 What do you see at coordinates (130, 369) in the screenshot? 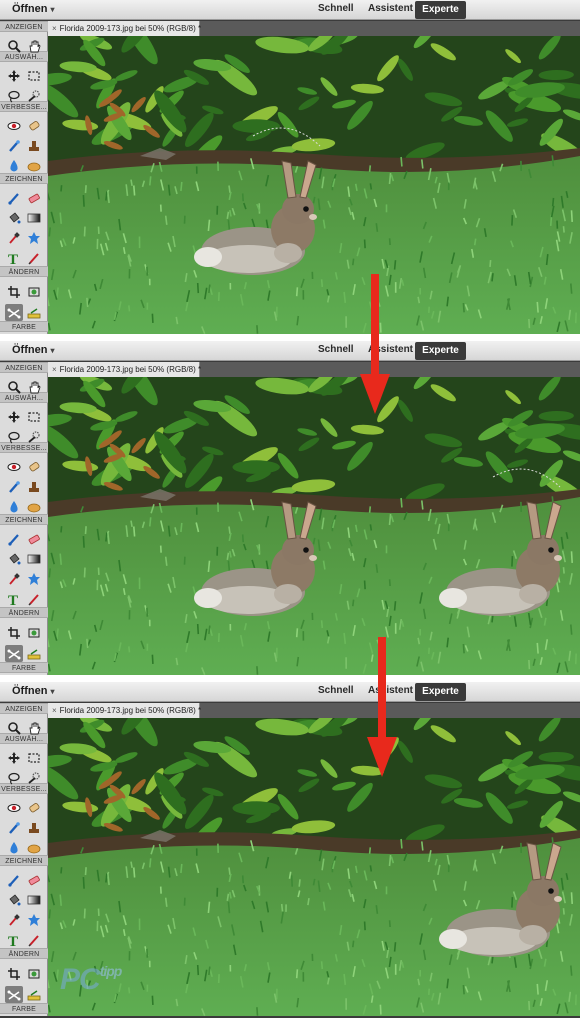
I see `document-title: Florida 2009-173.jpg bei 50% (RGB/8) *` at bounding box center [130, 369].